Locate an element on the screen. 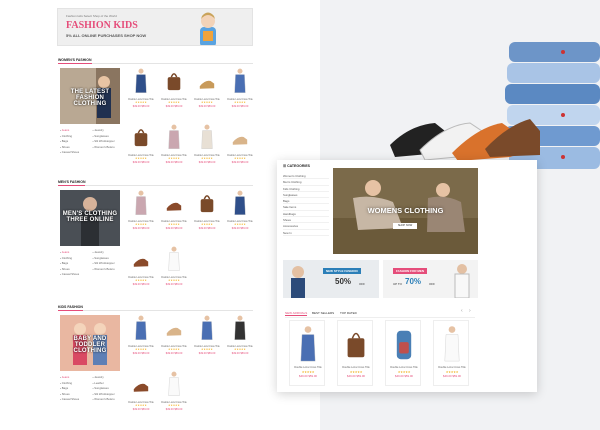 This screenshot has width=600, height=430. womens-feature-banner: THE LATEST FASHION CLOTHING is located at coordinates (90, 96).